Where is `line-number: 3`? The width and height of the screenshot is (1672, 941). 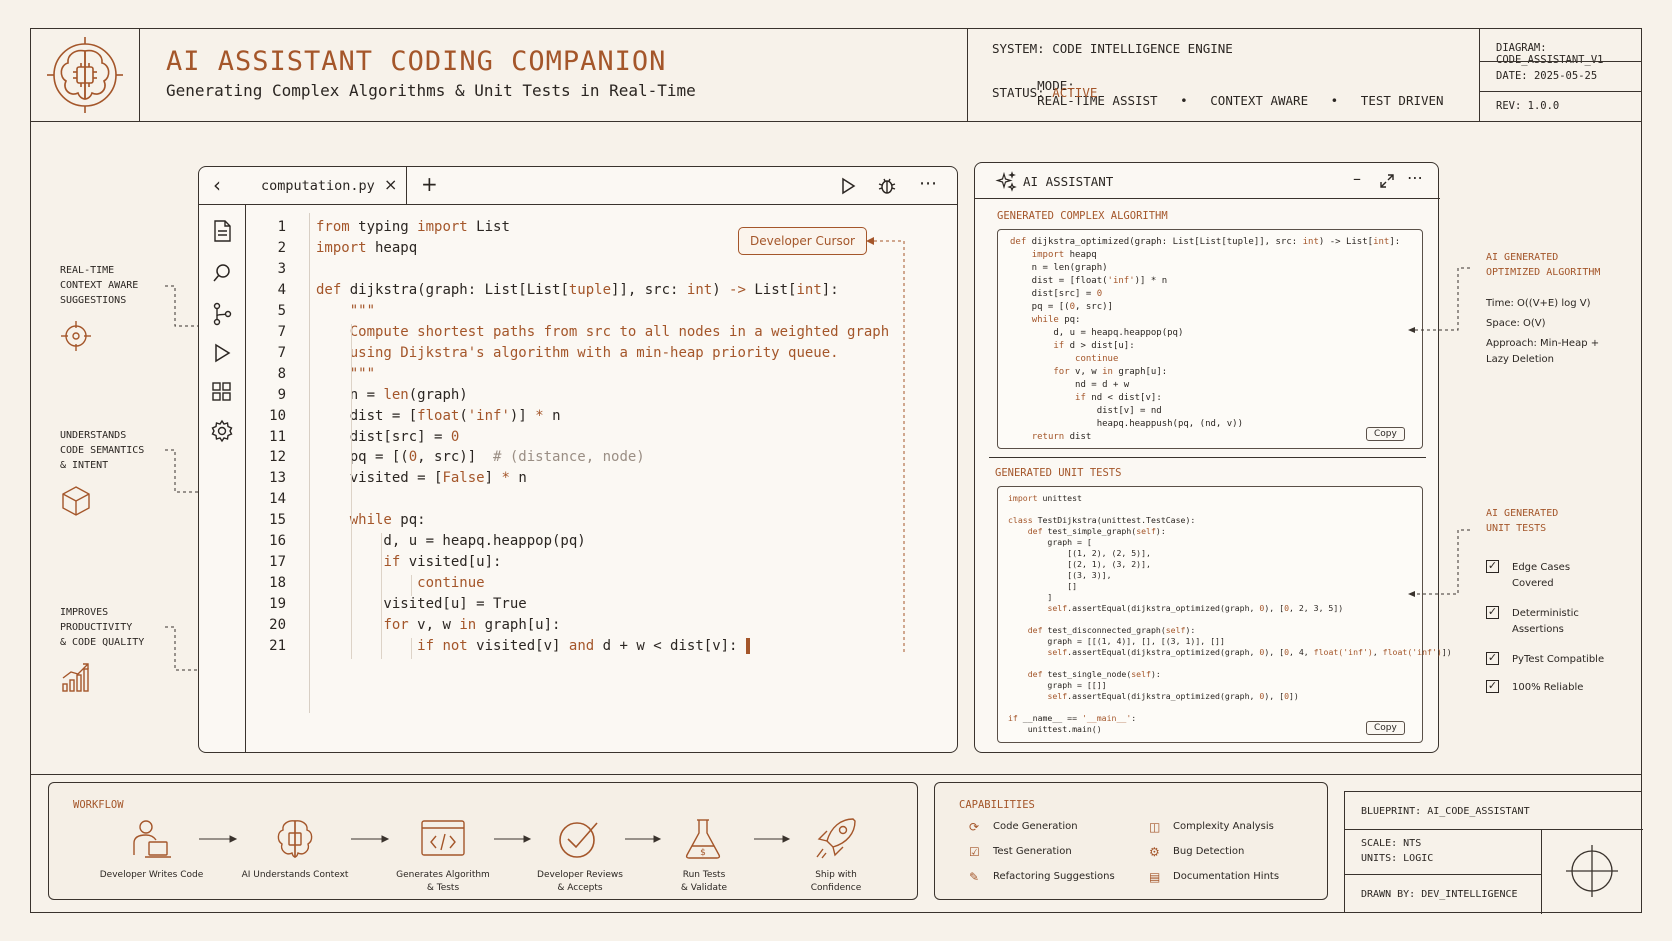 line-number: 3 is located at coordinates (281, 268).